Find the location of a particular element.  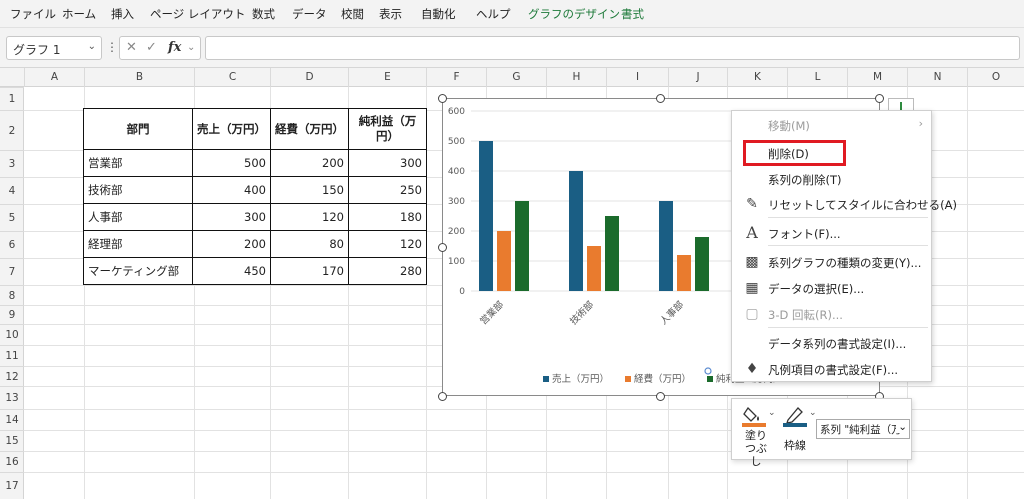

column-header-m: M is located at coordinates (877, 77).